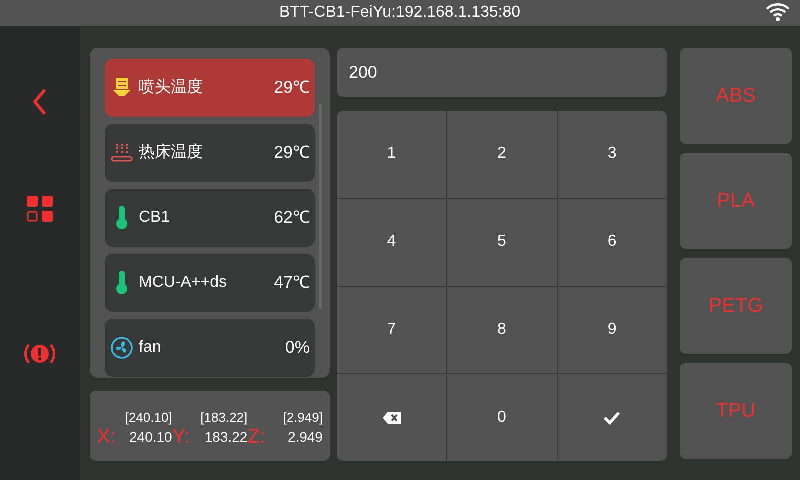 This screenshot has width=800, height=480. Describe the element at coordinates (305, 438) in the screenshot. I see `axis-position: 2.949` at that location.